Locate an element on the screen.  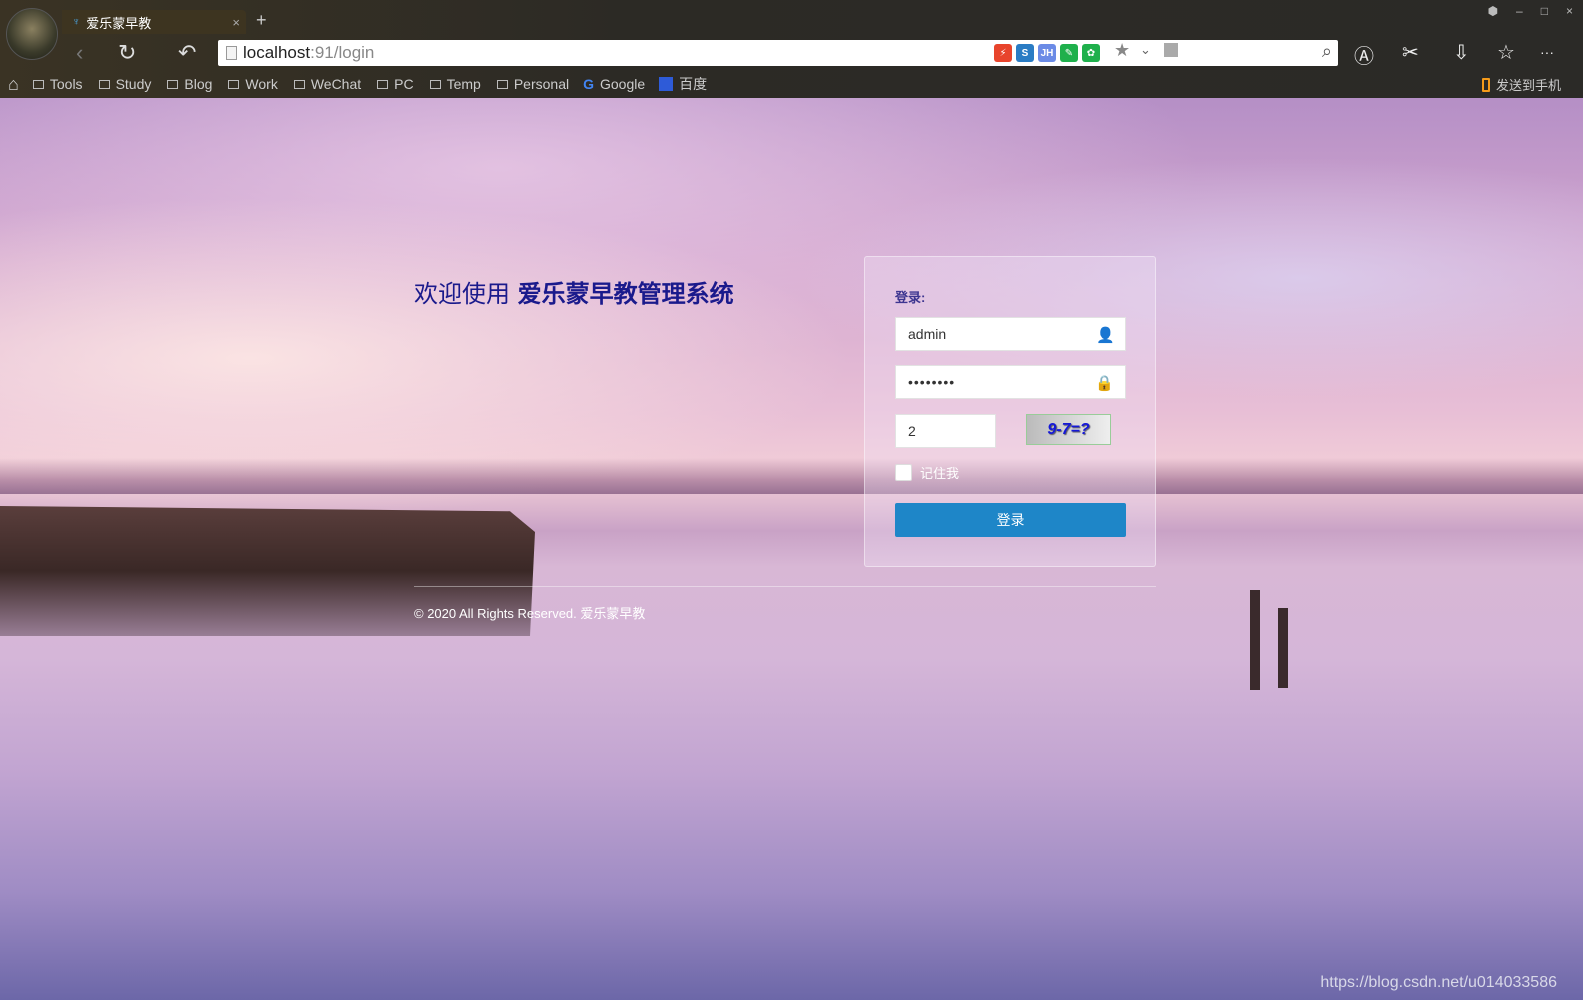
address-bar: localhost:91/login ⚡ S JH ✎ ✿ ★ ⌄ ⌕ is located at coordinates (778, 53).